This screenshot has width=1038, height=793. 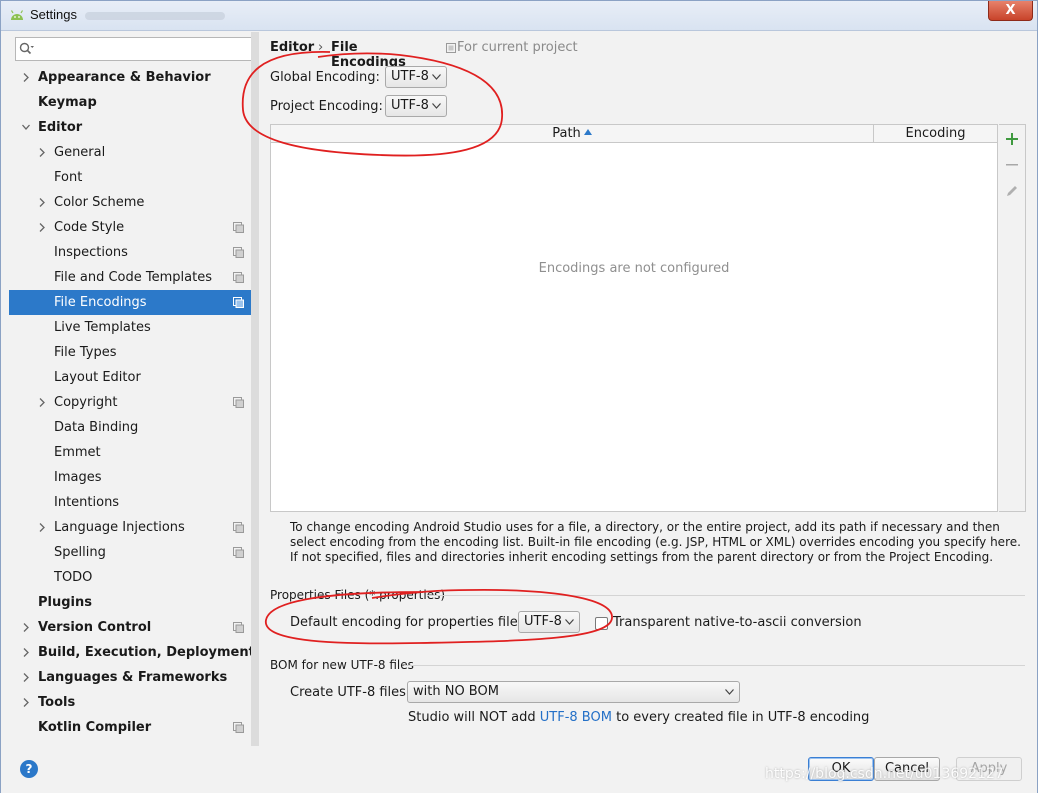 I want to click on sidebar-item-label: Copyright, so click(x=86, y=402).